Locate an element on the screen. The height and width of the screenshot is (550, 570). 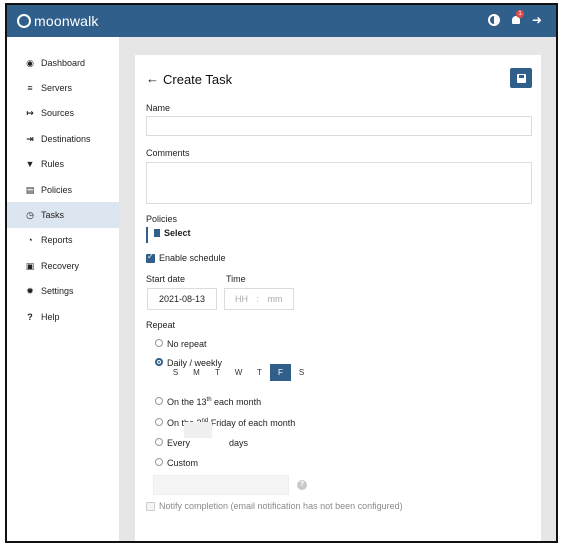
days-label: days is located at coordinates (239, 443).